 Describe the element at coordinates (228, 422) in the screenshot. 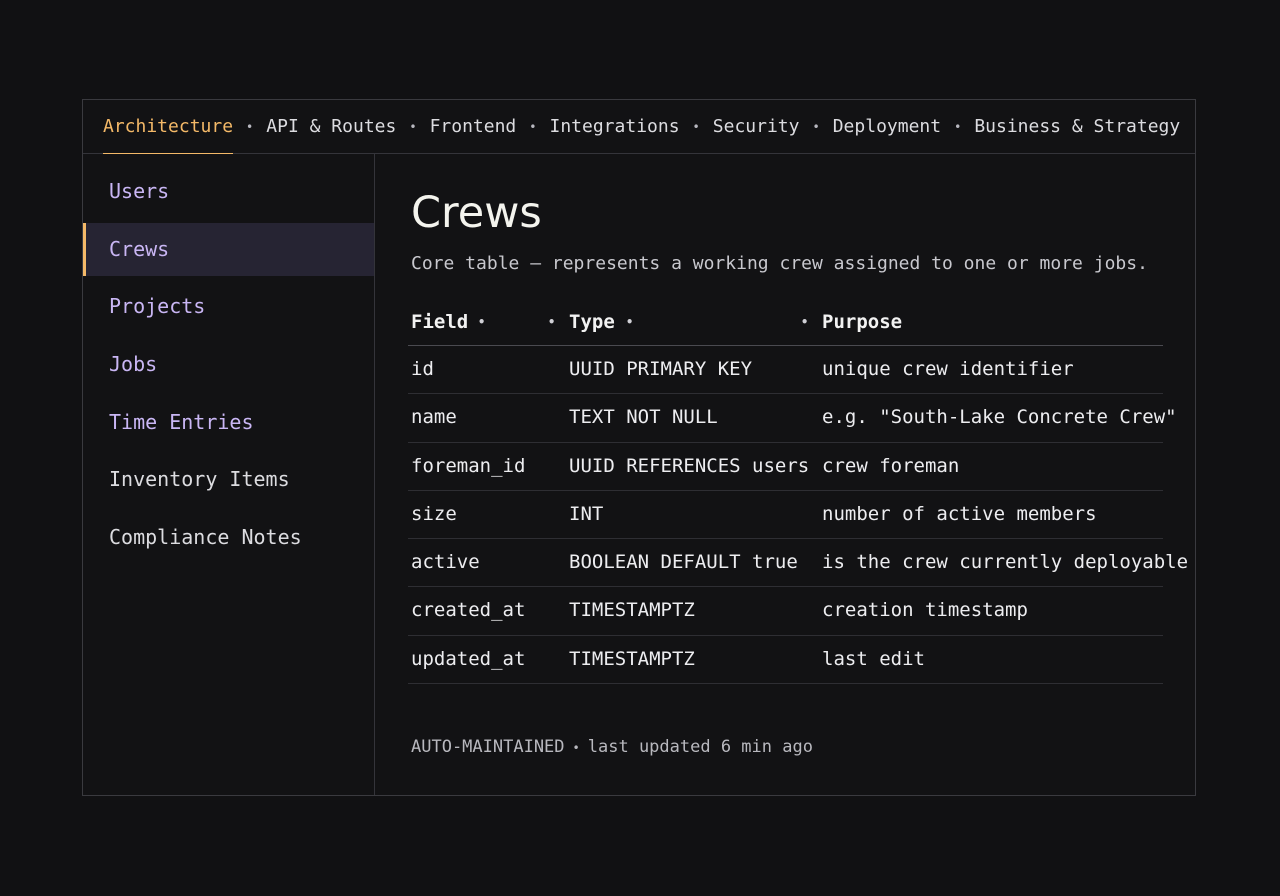

I see `sidebar-item-time-entries: Time Entries` at that location.